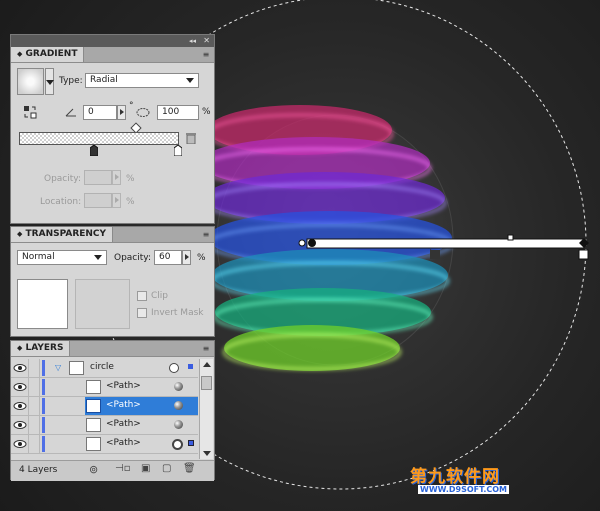 This screenshot has width=600, height=511. Describe the element at coordinates (142, 296) in the screenshot. I see `clip-checkbox` at that location.